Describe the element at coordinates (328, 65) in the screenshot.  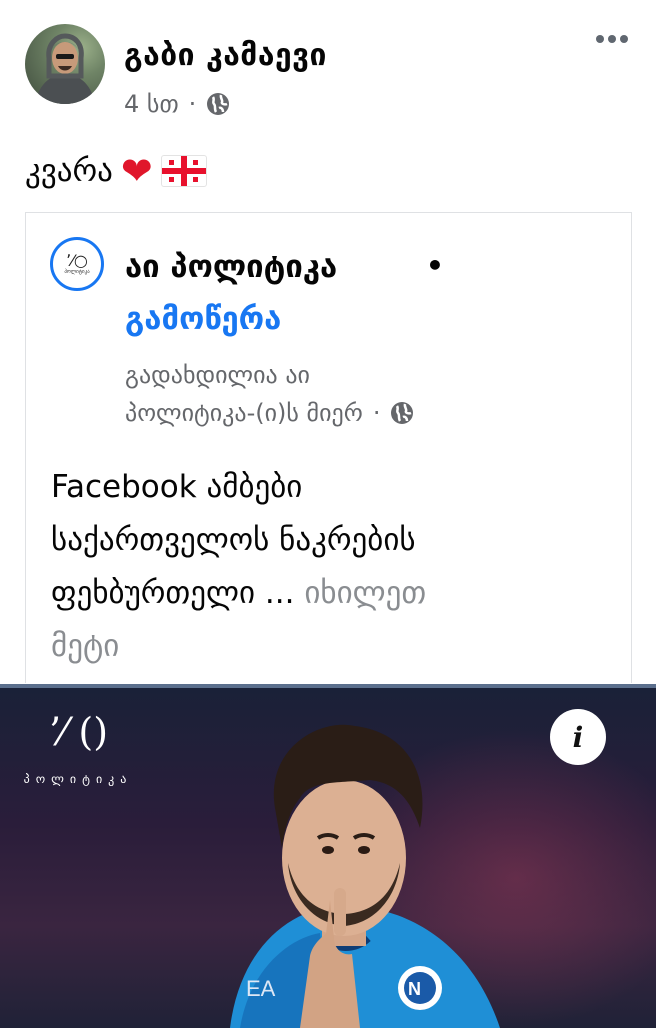
I see `post-header: გაბი კამაევი 4 სთ ·` at that location.